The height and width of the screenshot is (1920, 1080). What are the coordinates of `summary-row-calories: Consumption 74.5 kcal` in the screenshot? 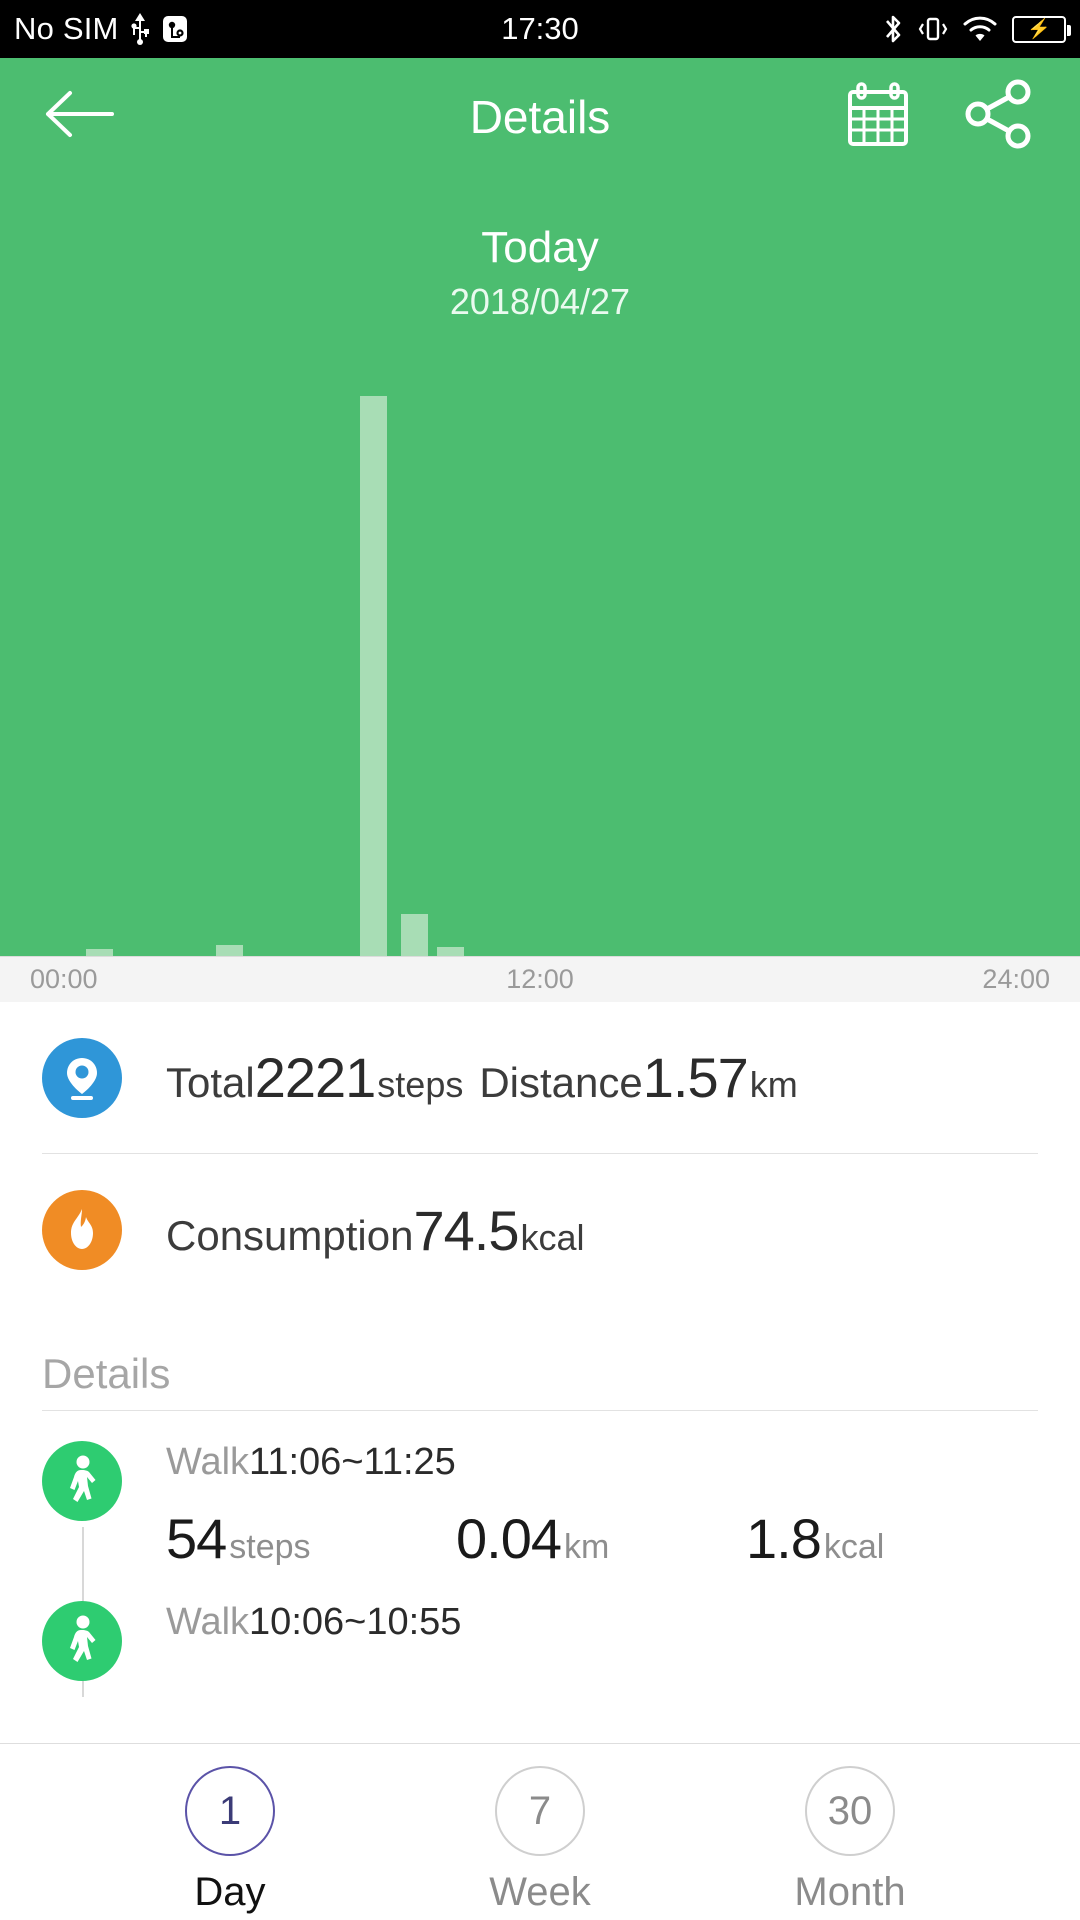 It's located at (540, 1230).